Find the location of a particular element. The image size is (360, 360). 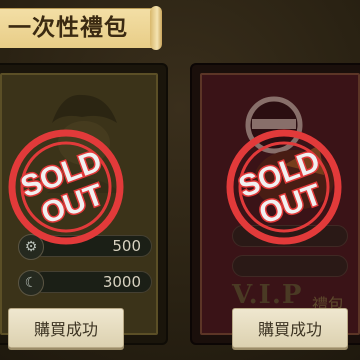

reward-row-2: 3000 is located at coordinates (92, 282).